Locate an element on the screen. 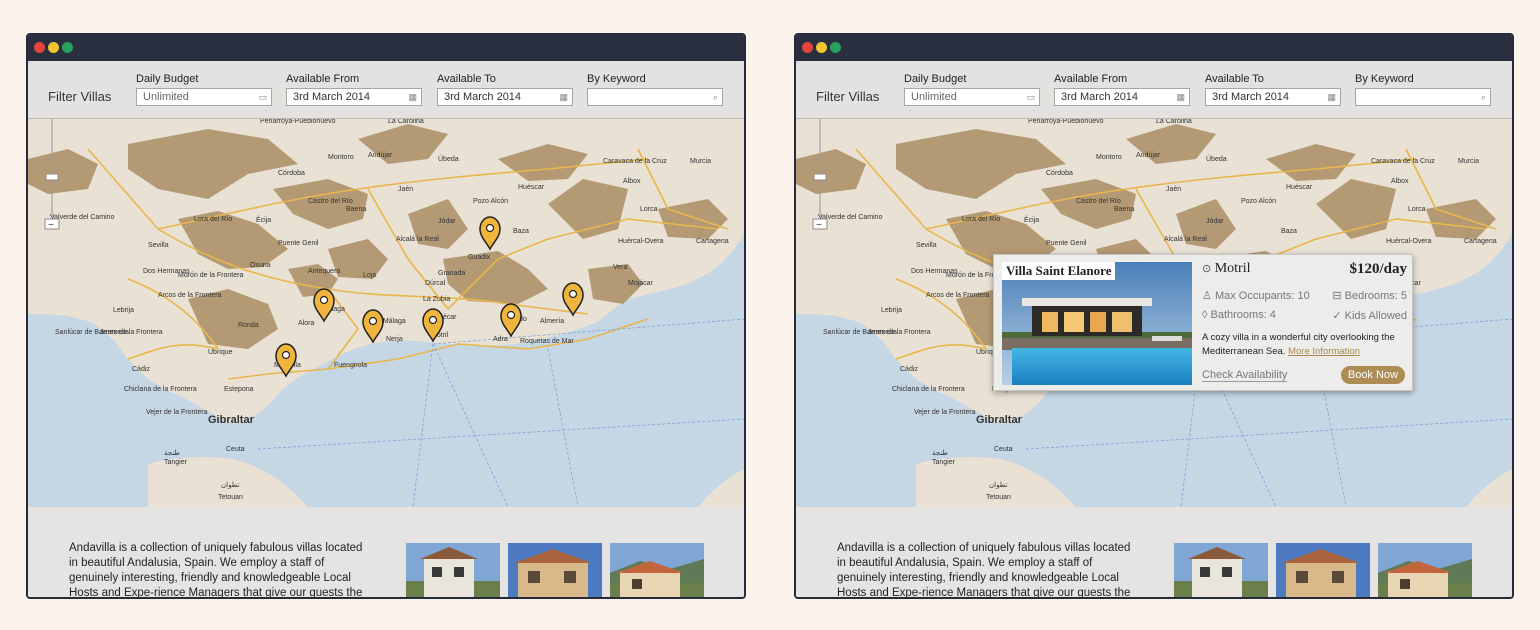 The height and width of the screenshot is (630, 1540). city-label: Cádiz is located at coordinates (141, 369).